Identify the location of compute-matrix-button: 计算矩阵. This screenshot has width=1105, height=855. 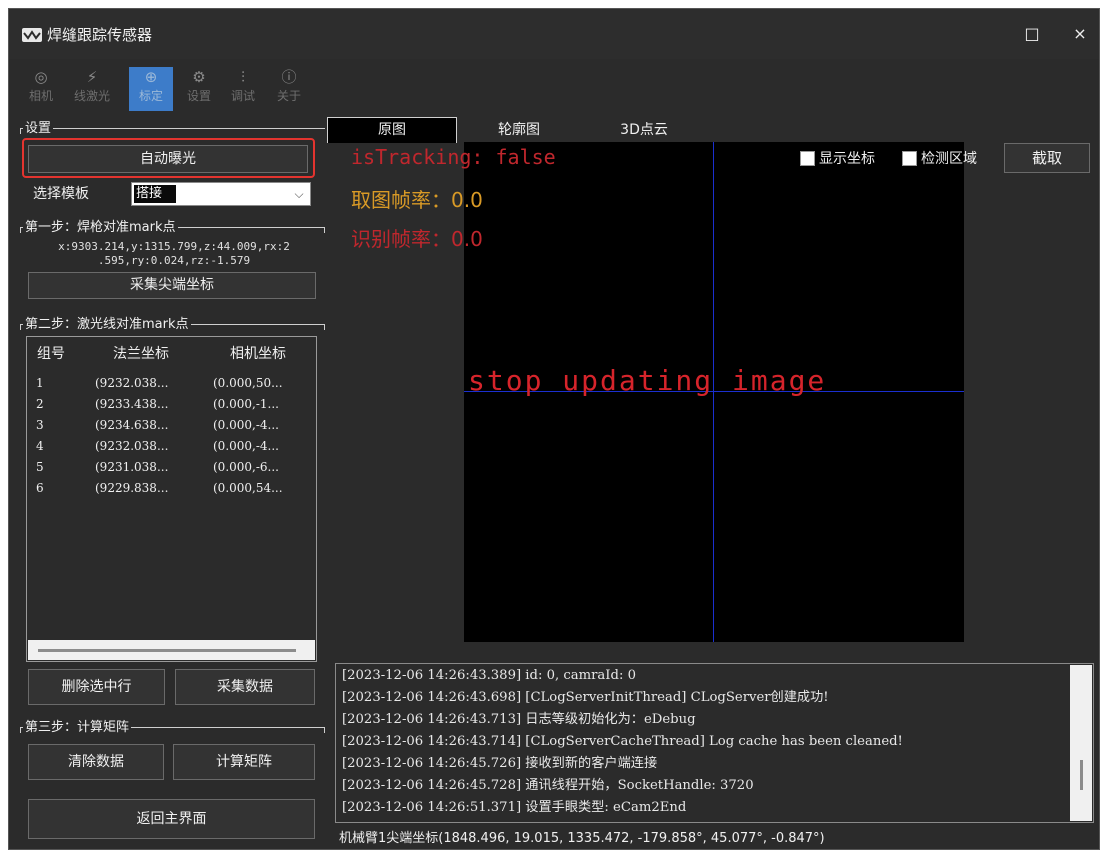
(244, 762).